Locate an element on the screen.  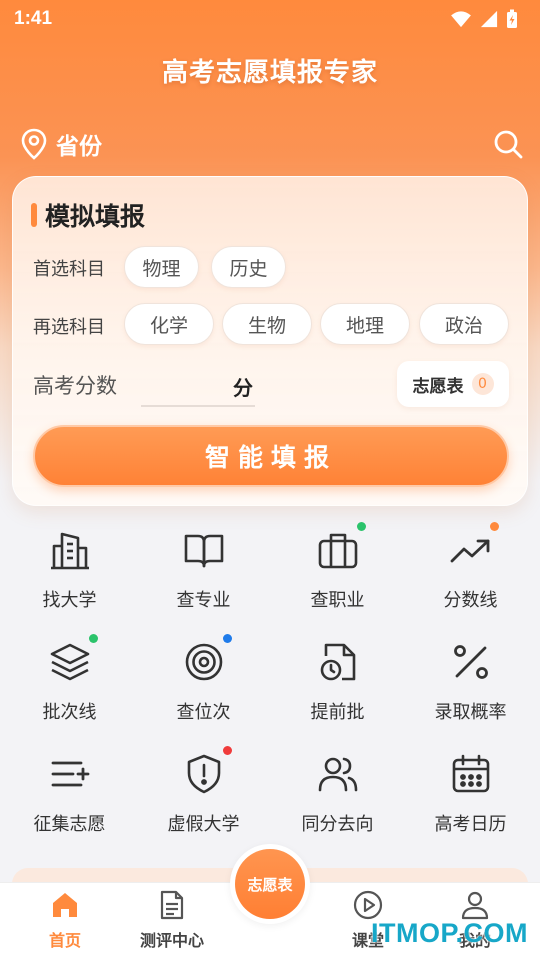
trending-up-icon is located at coordinates (474, 547).